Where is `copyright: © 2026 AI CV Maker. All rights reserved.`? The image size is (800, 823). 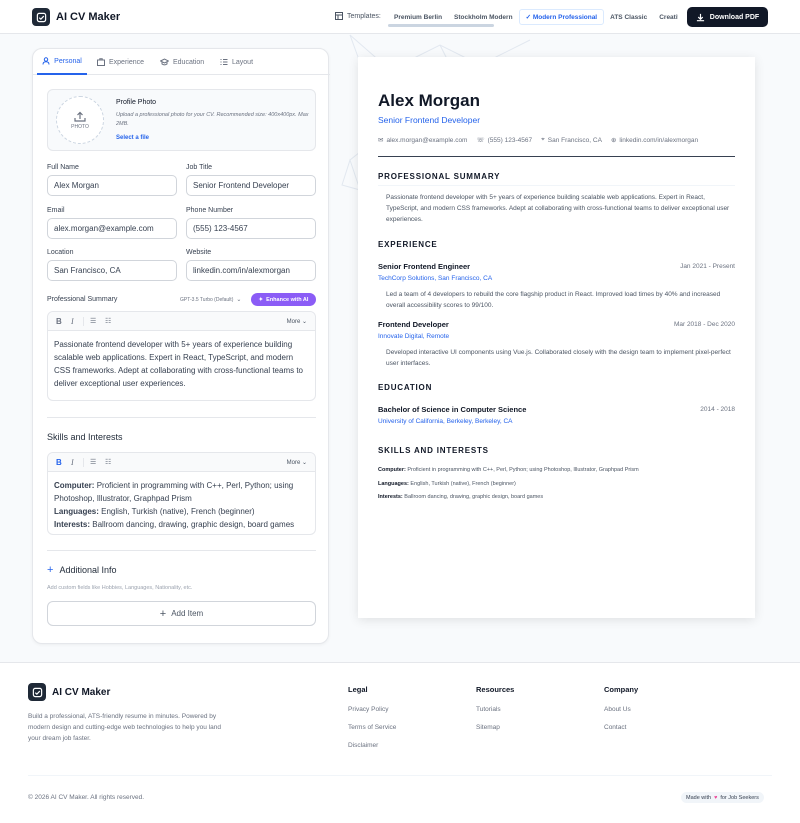 copyright: © 2026 AI CV Maker. All rights reserved. is located at coordinates (86, 797).